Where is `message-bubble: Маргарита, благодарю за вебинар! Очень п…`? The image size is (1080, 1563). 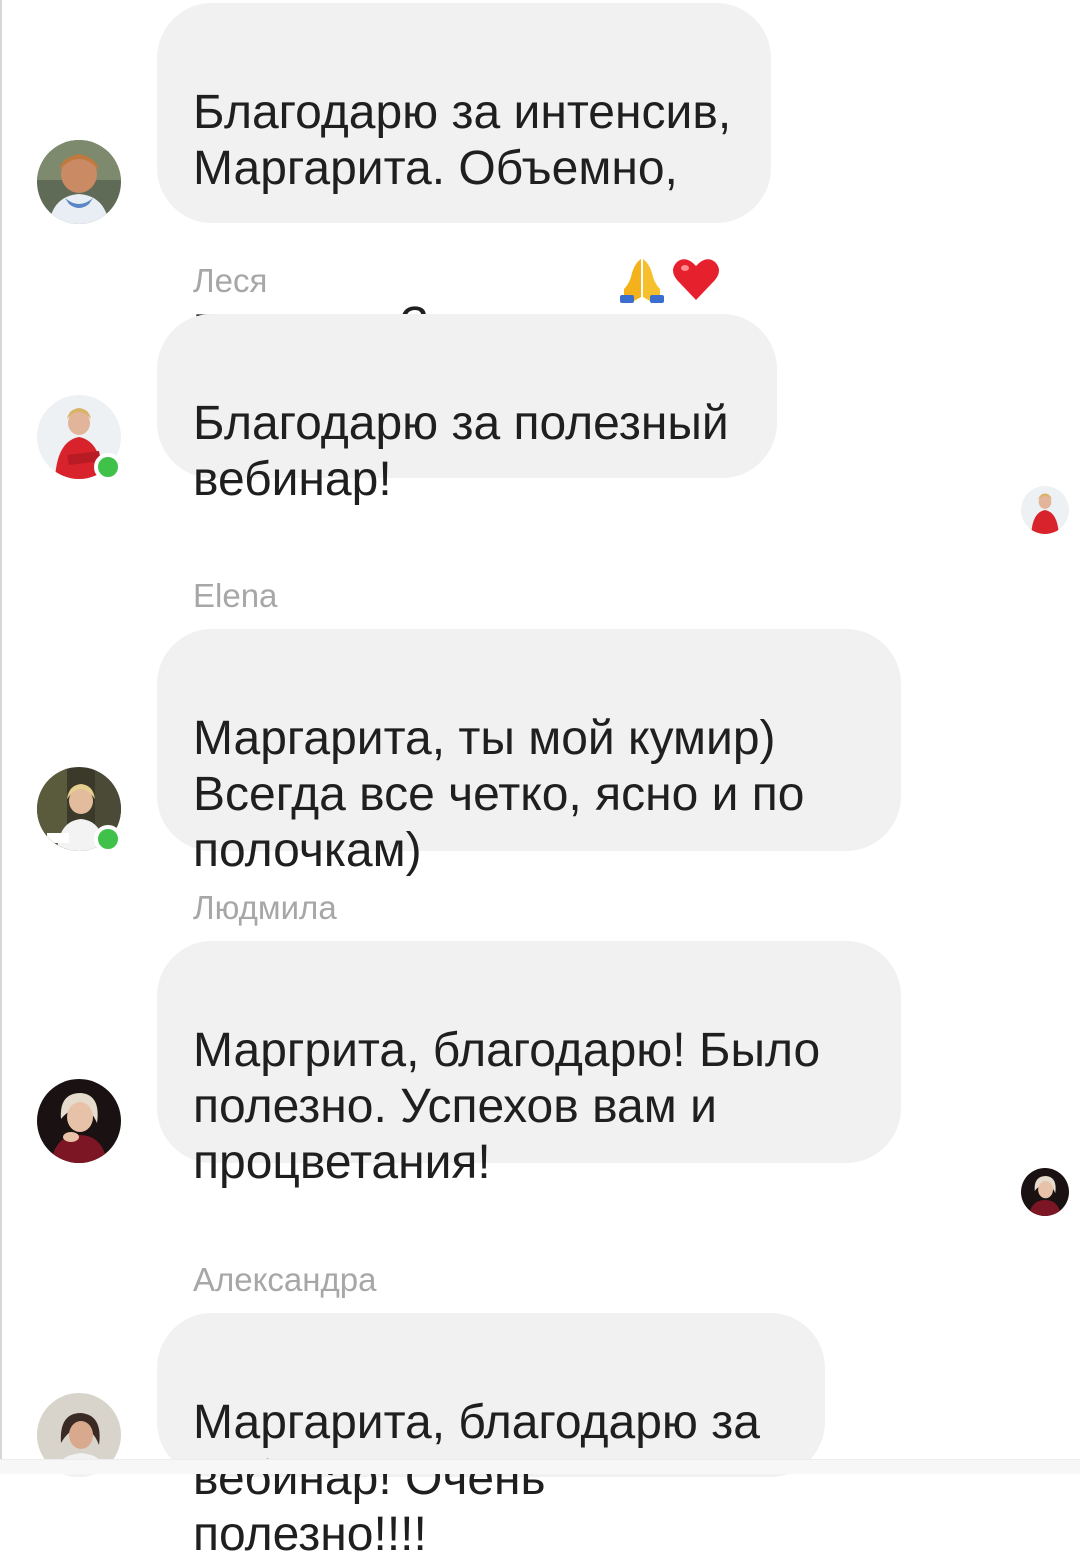 message-bubble: Маргарита, благодарю за вебинар! Очень п… is located at coordinates (491, 1437).